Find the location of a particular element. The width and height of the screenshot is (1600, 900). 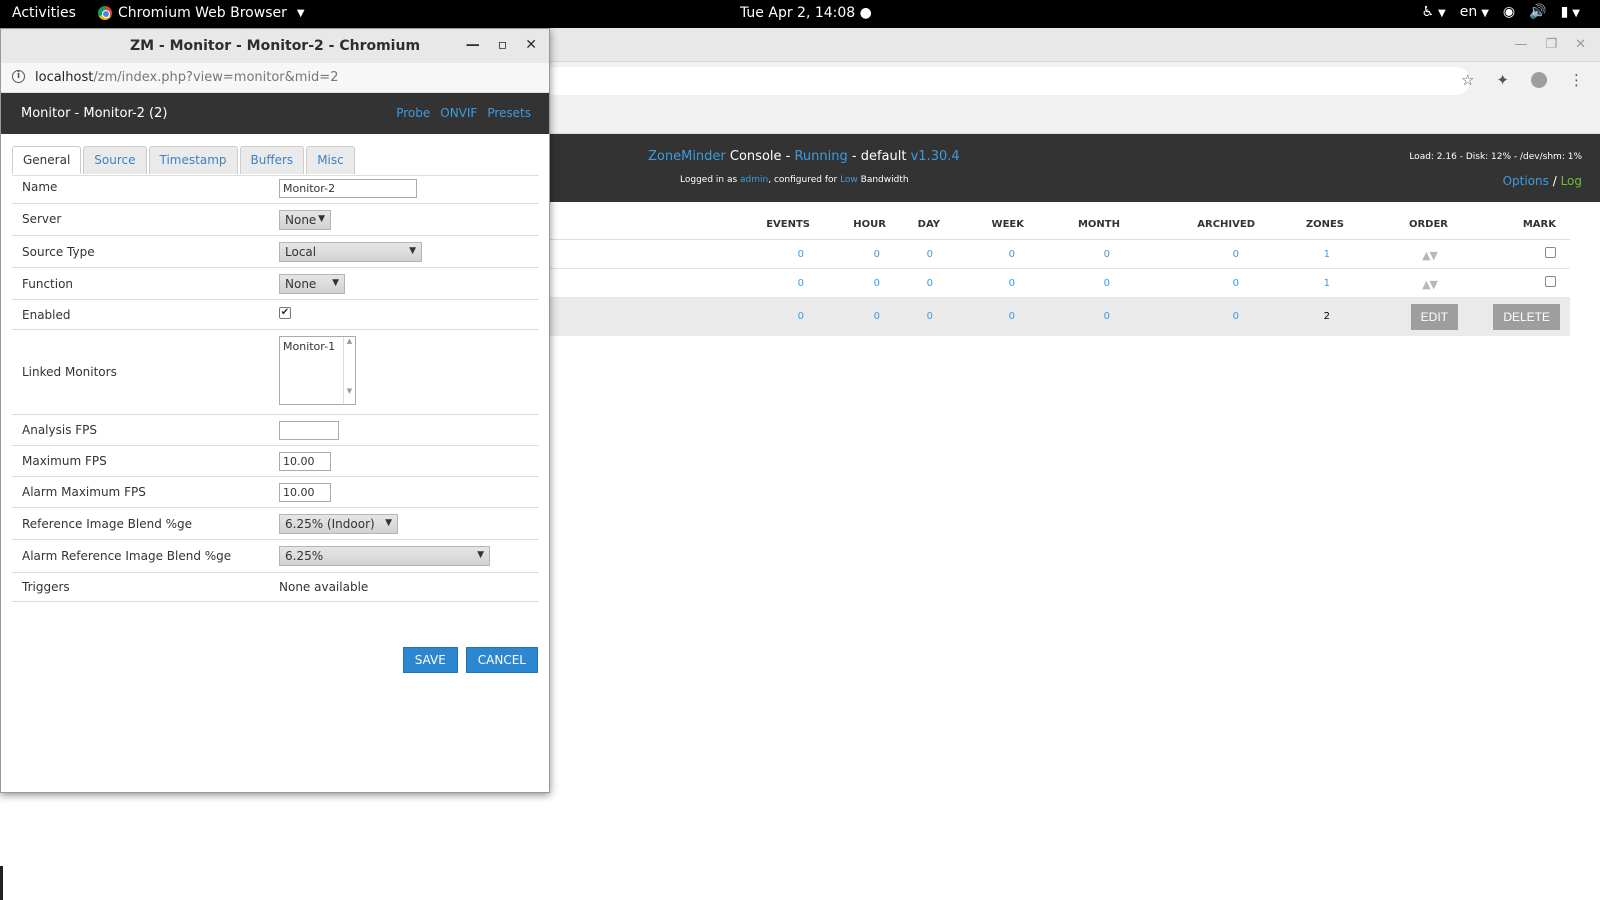

tab-general: General is located at coordinates (47, 160).